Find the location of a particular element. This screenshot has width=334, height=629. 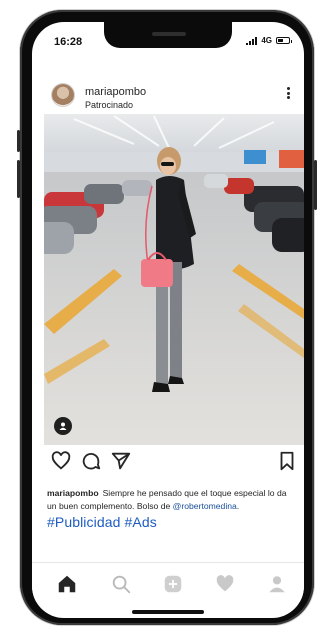

status-time: 16:28 is located at coordinates (68, 42).